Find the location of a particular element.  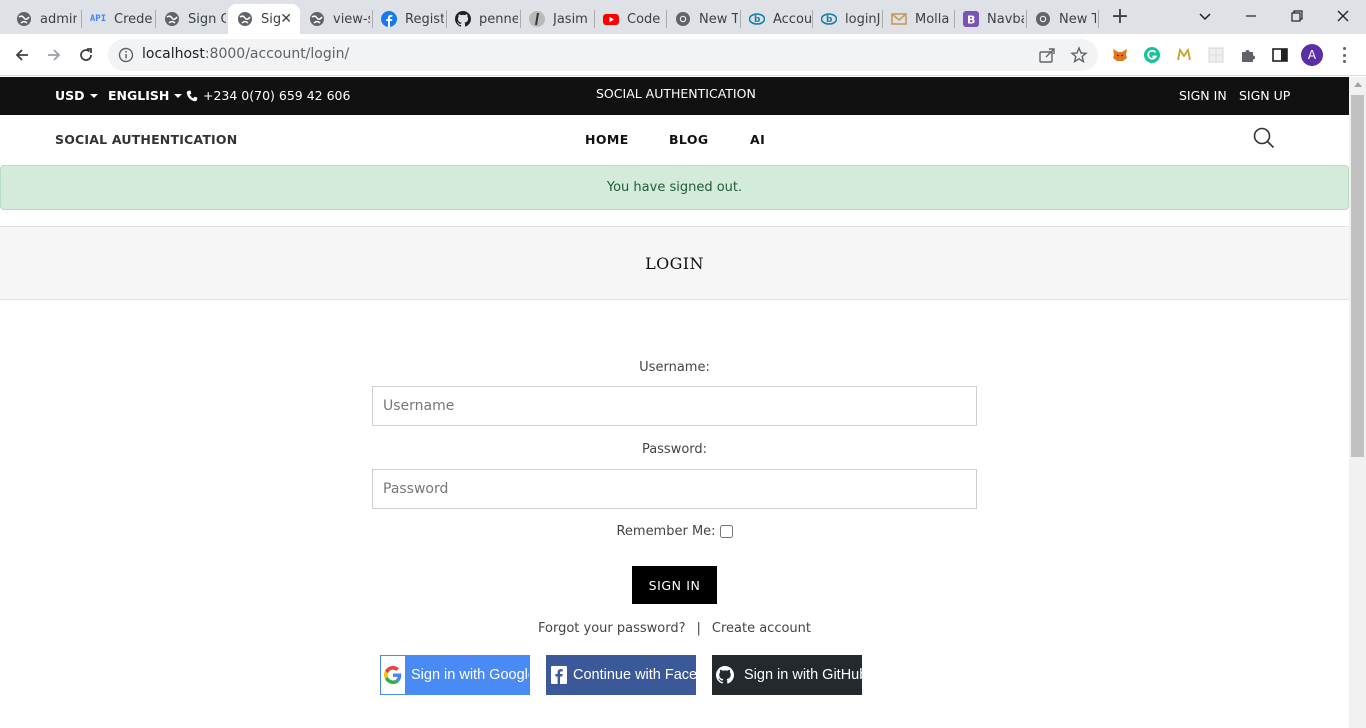

username-input is located at coordinates (674, 406).